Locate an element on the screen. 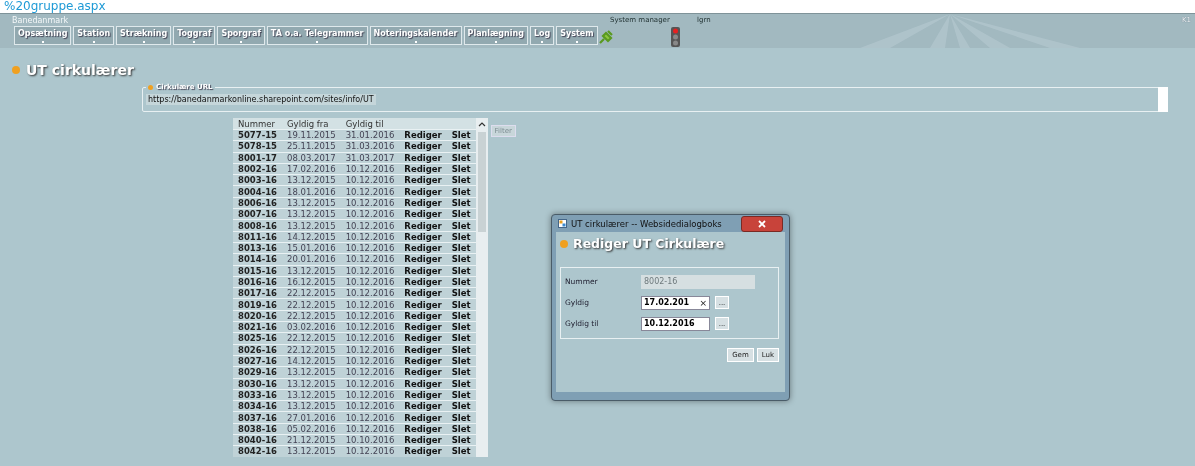  number-cell: 8006-16 is located at coordinates (257, 203).